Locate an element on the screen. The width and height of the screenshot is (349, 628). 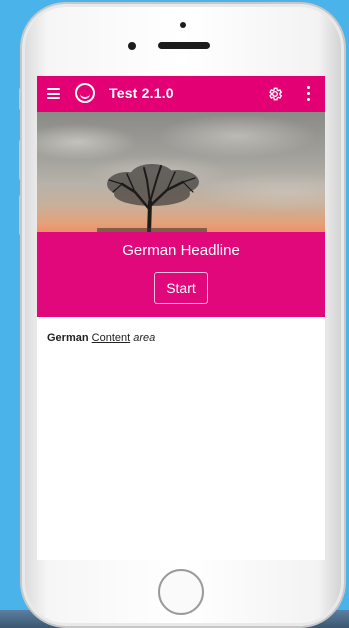
gear-icon is located at coordinates (275, 94).